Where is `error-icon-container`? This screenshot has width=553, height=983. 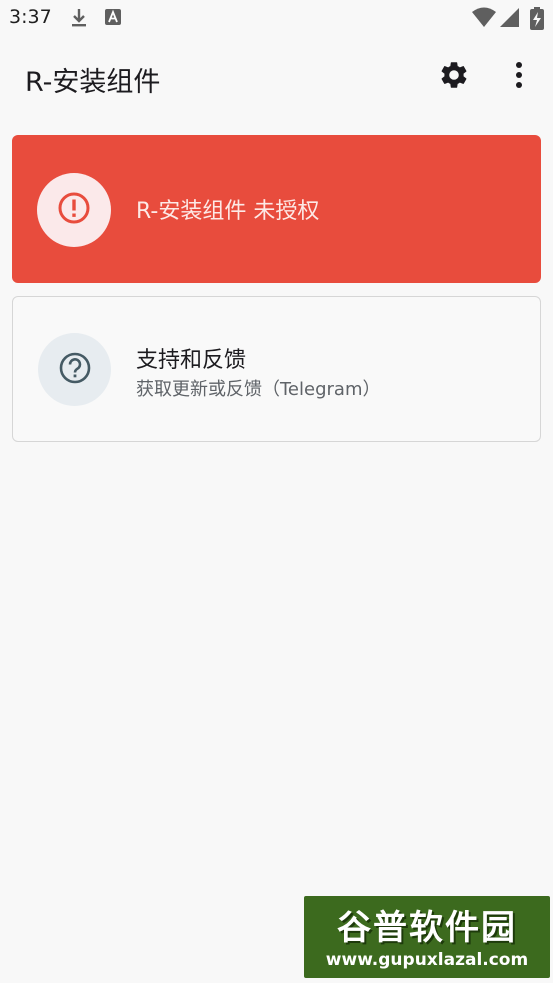
error-icon-container is located at coordinates (74, 210).